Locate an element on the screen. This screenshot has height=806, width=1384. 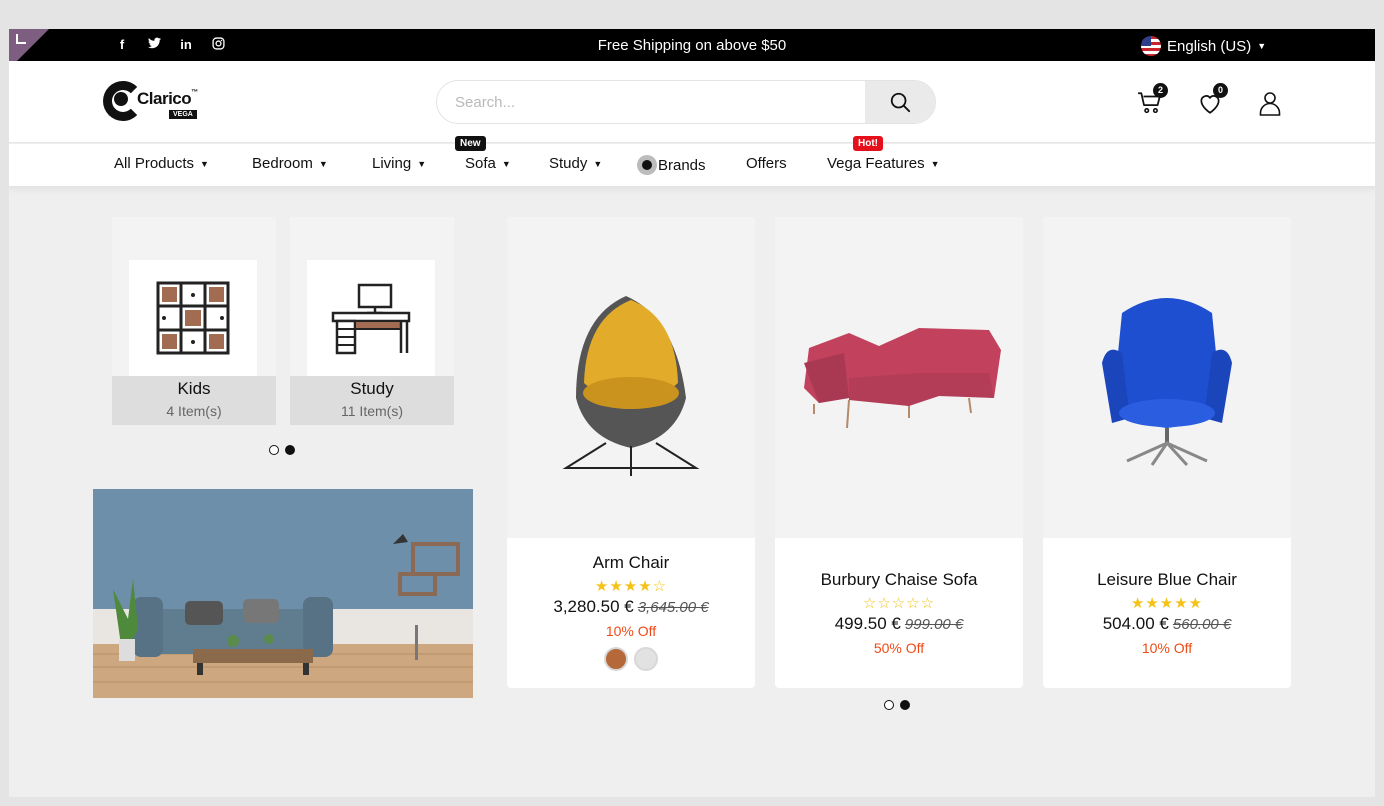
nav-offers: Offers is located at coordinates (766, 163).